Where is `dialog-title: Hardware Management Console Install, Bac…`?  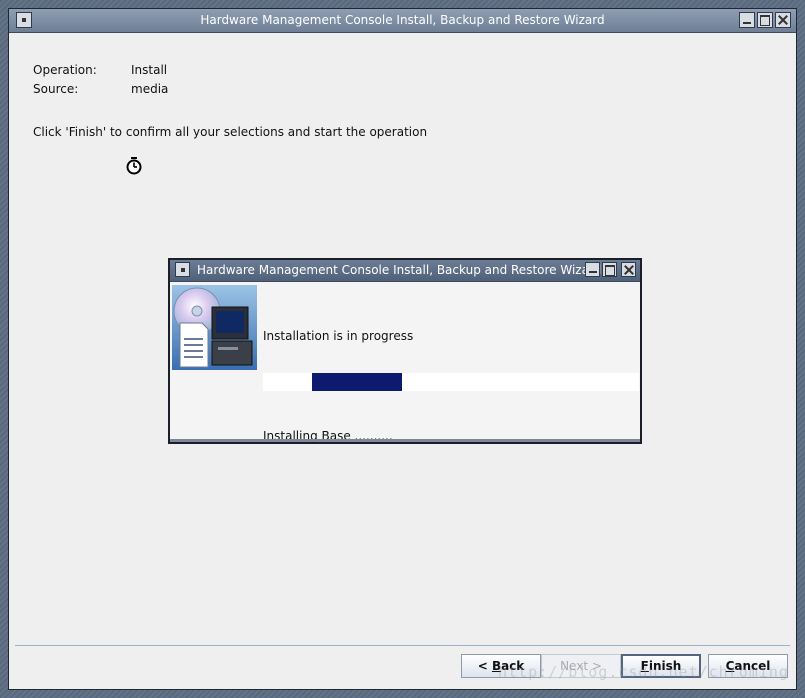 dialog-title: Hardware Management Console Install, Bac… is located at coordinates (399, 270).